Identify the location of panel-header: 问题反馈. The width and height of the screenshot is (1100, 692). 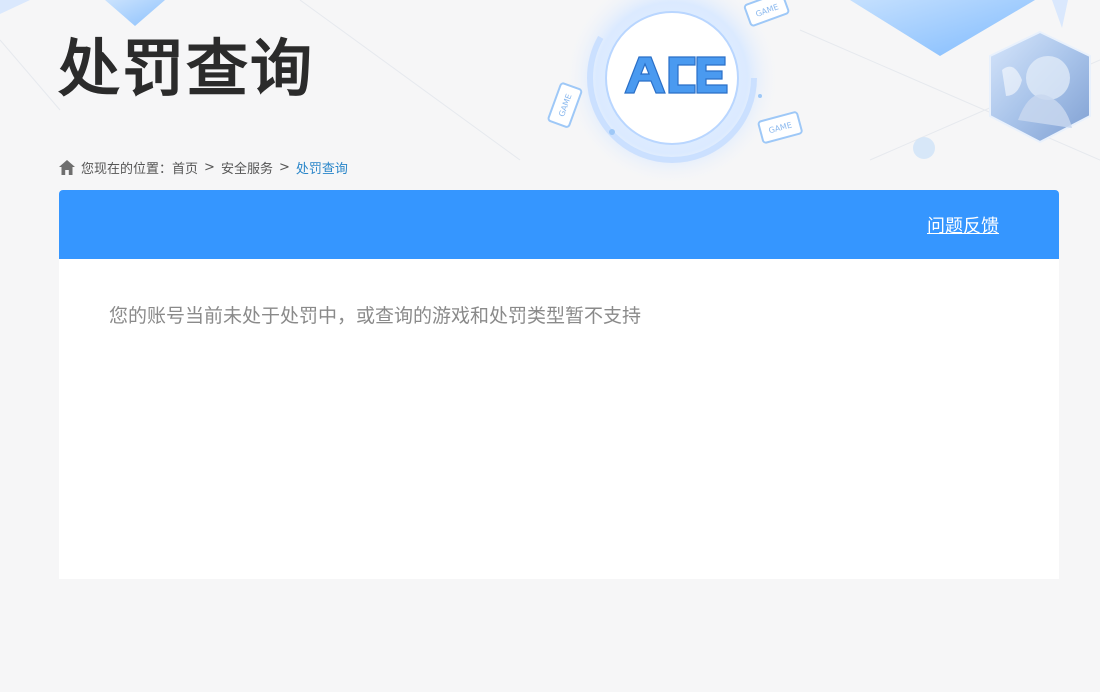
(559, 224).